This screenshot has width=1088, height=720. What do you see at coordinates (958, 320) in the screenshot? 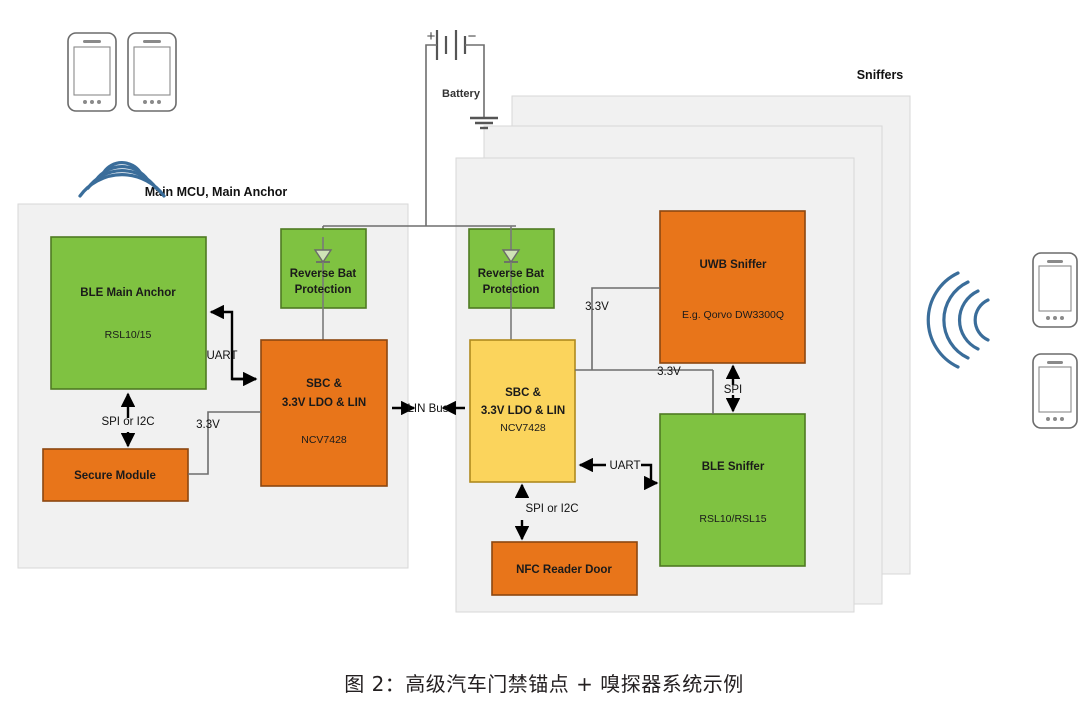
I see `signal-right-icon` at bounding box center [958, 320].